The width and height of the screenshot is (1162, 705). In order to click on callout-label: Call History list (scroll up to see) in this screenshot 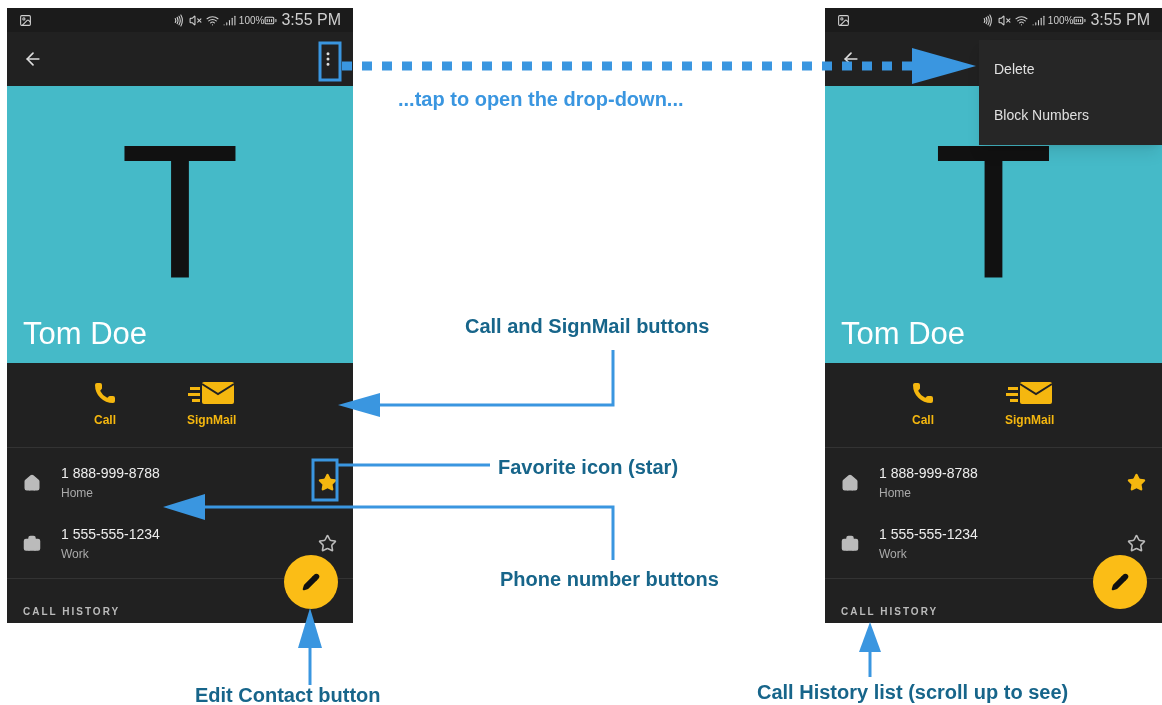, I will do `click(913, 692)`.